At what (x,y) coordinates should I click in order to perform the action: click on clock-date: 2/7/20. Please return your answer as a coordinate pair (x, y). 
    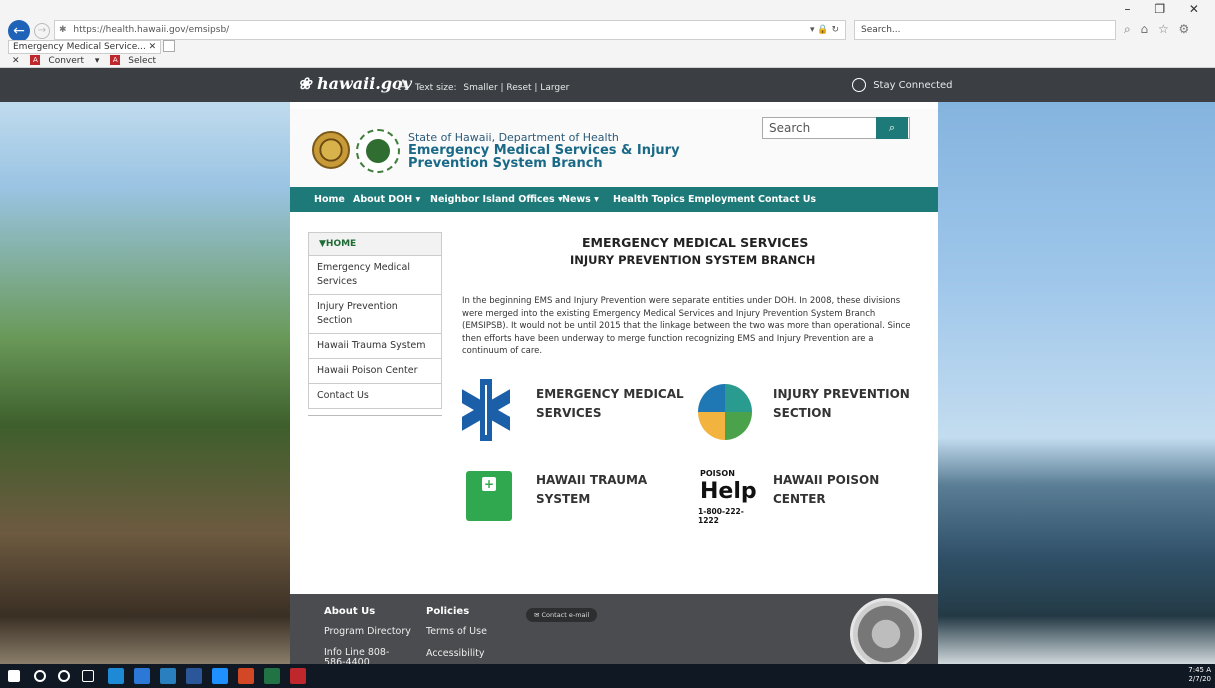
    Looking at the image, I should click on (1199, 679).